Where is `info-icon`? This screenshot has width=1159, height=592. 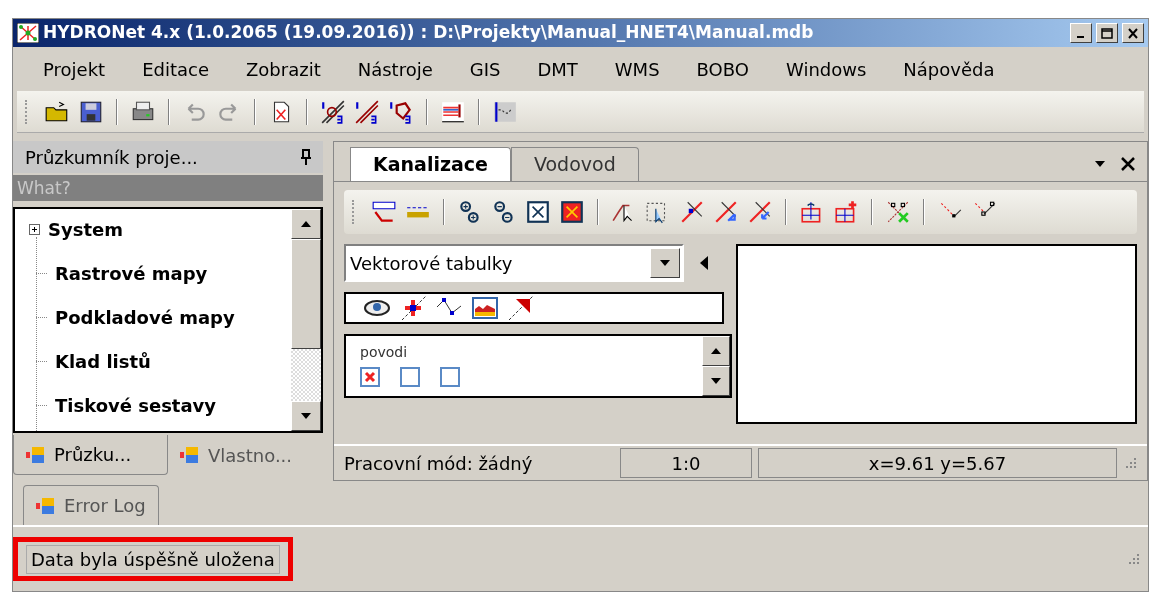
info-icon is located at coordinates (384, 212).